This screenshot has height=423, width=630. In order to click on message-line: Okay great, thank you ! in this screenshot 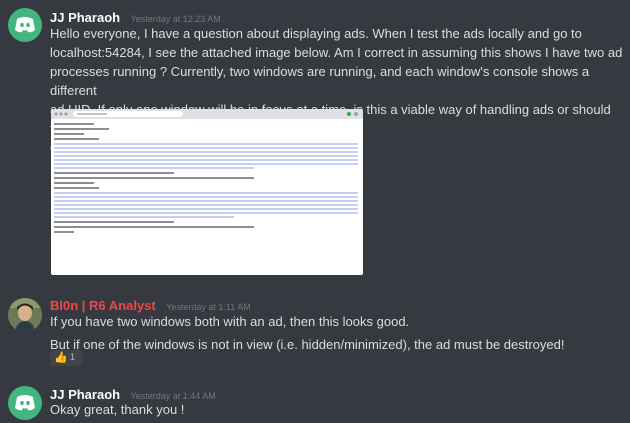, I will do `click(117, 409)`.